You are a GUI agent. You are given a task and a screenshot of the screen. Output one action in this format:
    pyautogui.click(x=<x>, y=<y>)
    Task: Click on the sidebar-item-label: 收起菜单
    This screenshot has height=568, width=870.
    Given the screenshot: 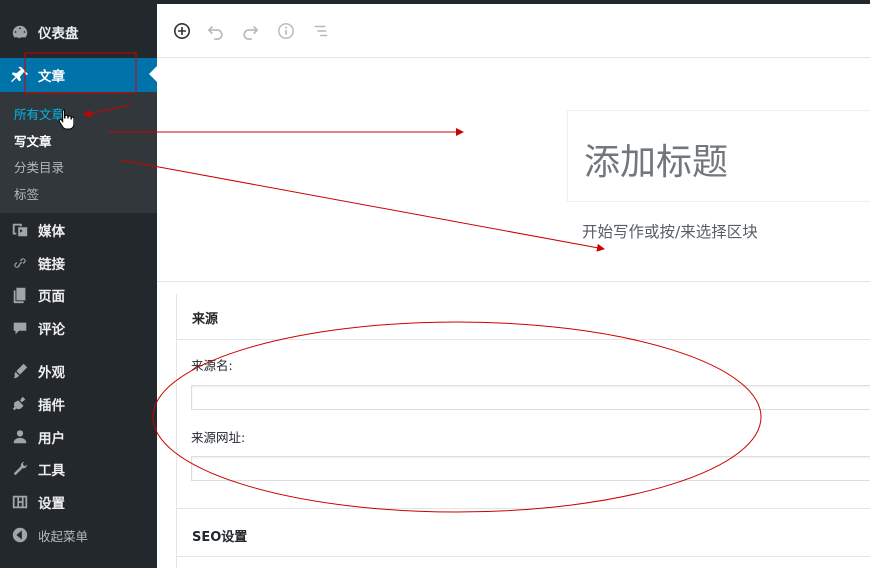 What is the action you would take?
    pyautogui.click(x=63, y=536)
    